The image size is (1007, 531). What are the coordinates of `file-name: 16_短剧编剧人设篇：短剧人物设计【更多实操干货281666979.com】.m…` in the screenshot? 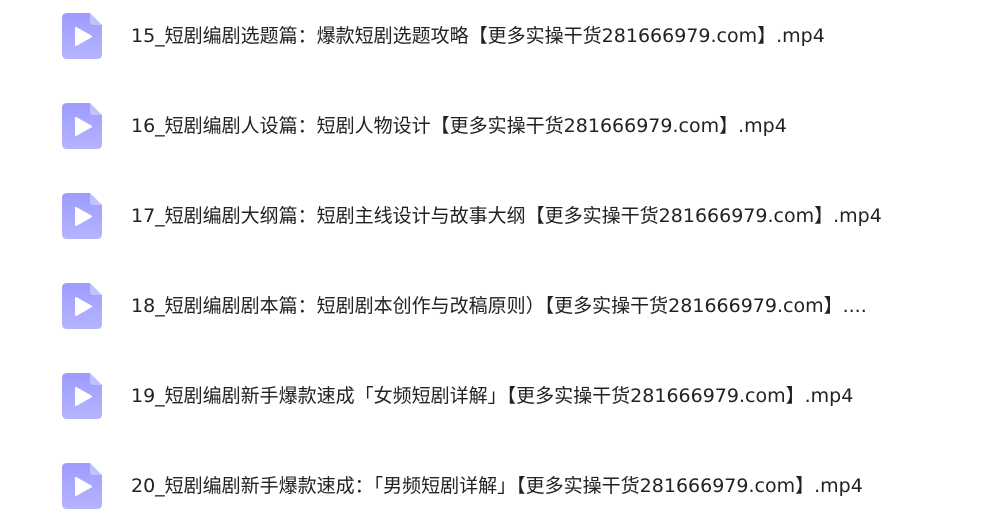 It's located at (459, 126).